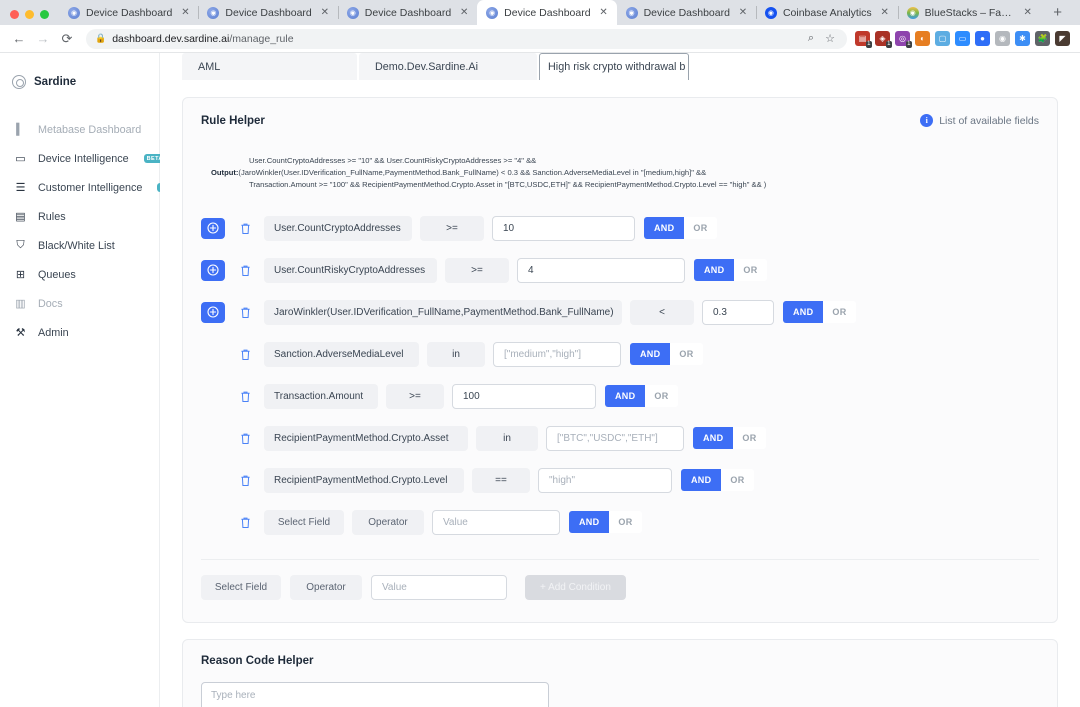  I want to click on condition-value-input: "high", so click(605, 480).